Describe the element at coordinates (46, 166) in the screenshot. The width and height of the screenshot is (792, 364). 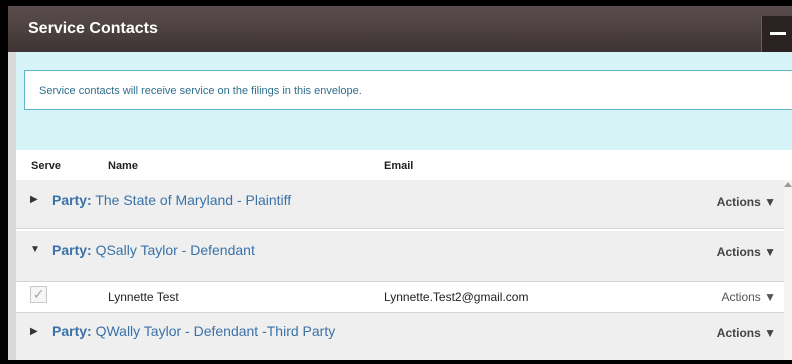
I see `column-serve: Serve` at that location.